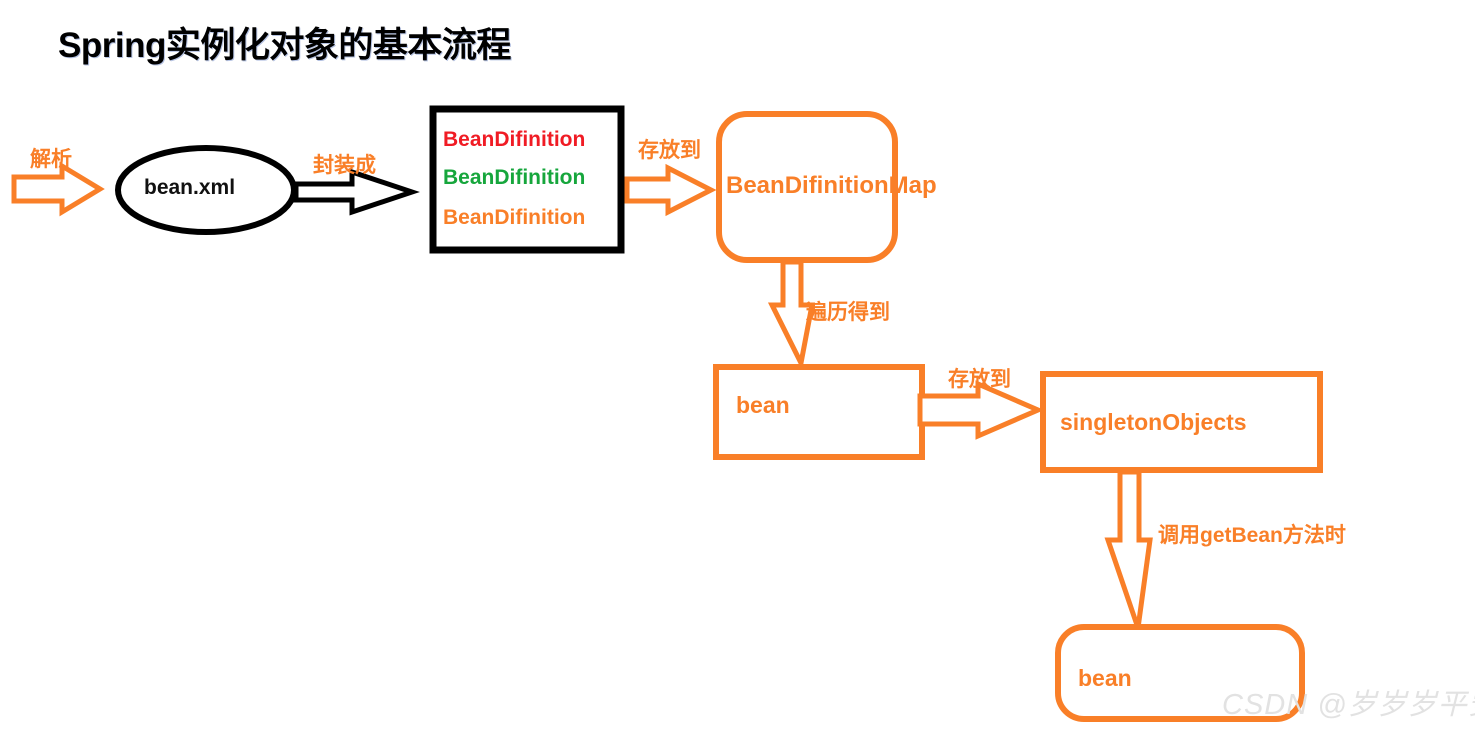 The width and height of the screenshot is (1475, 735). Describe the element at coordinates (670, 190) in the screenshot. I see `edge-store-map-arrow` at that location.